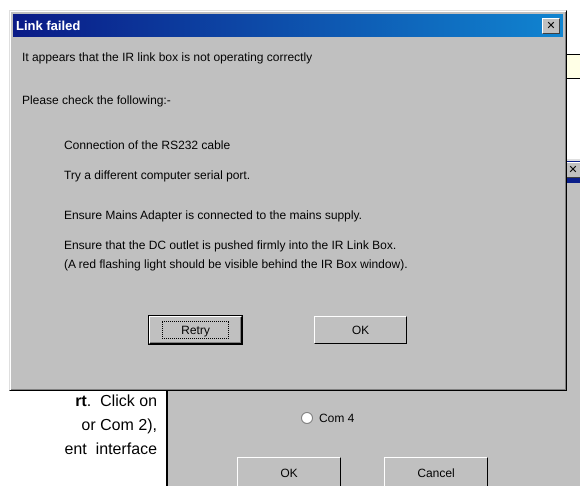  What do you see at coordinates (48, 25) in the screenshot?
I see `window-title: Link failed` at bounding box center [48, 25].